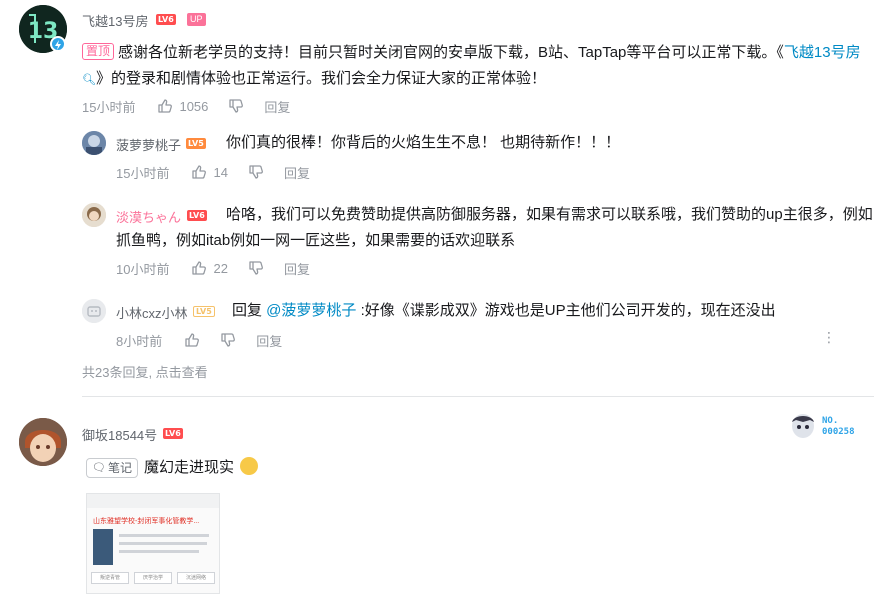 Image resolution: width=886 pixels, height=594 pixels. I want to click on more-vertical-icon: ⋮, so click(829, 337).